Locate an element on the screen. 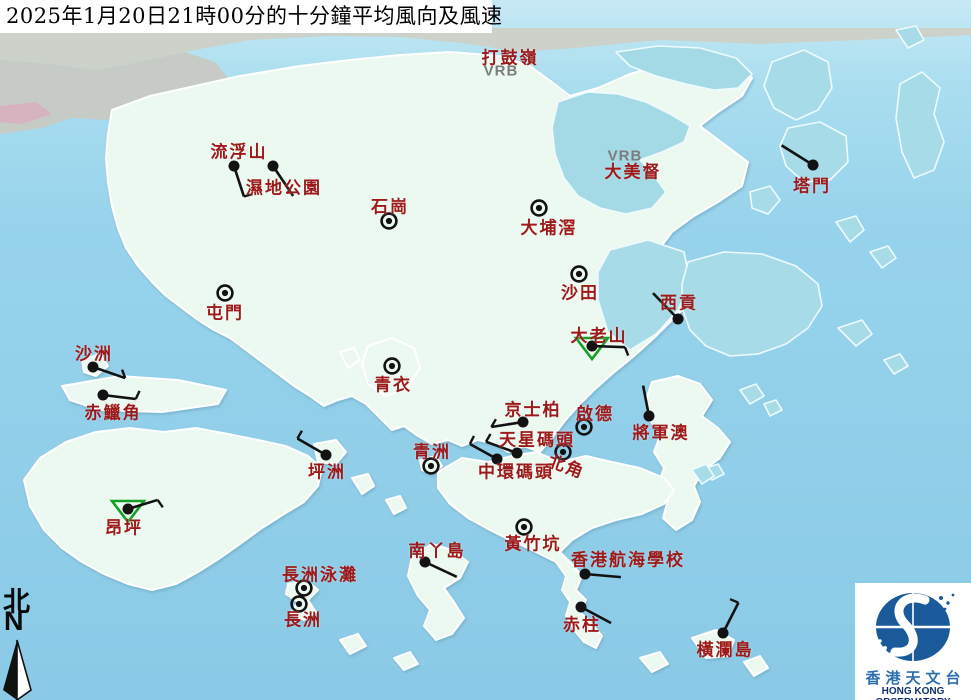  hko-logo-chinese: 香港天文台 is located at coordinates (915, 678).